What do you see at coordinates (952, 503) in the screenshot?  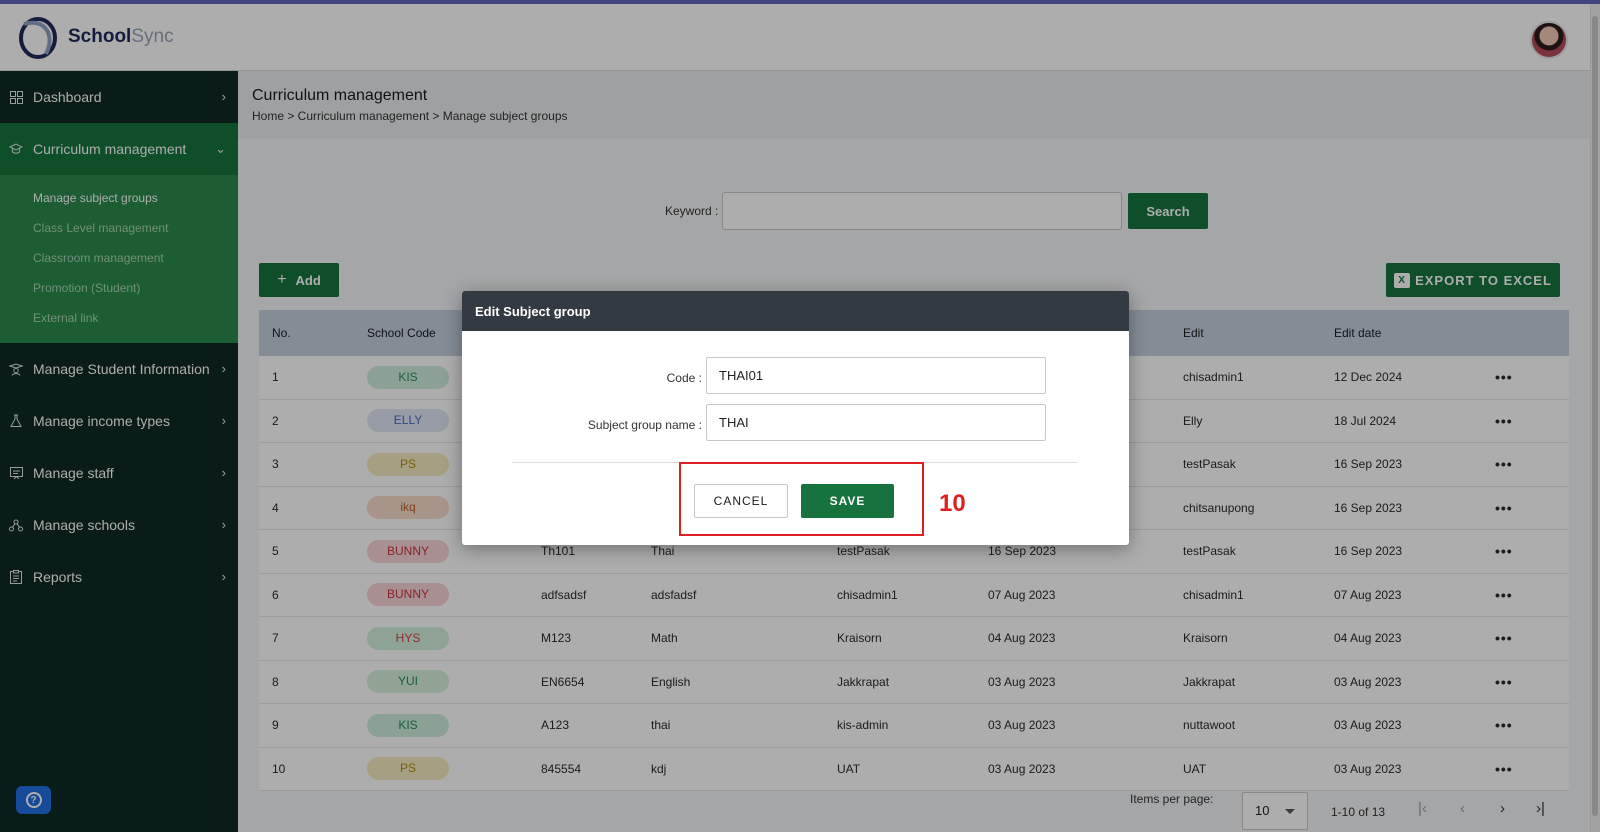 I see `annotation-step-number: 10` at bounding box center [952, 503].